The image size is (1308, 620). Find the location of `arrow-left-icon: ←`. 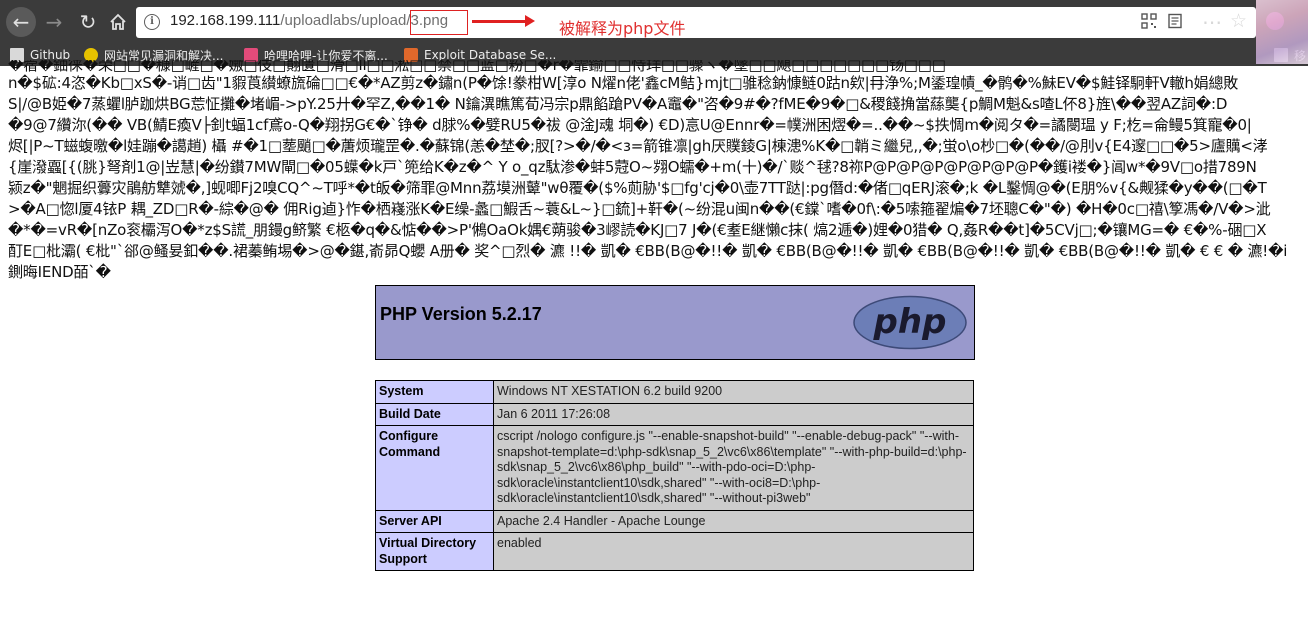

arrow-left-icon: ← is located at coordinates (21, 22).